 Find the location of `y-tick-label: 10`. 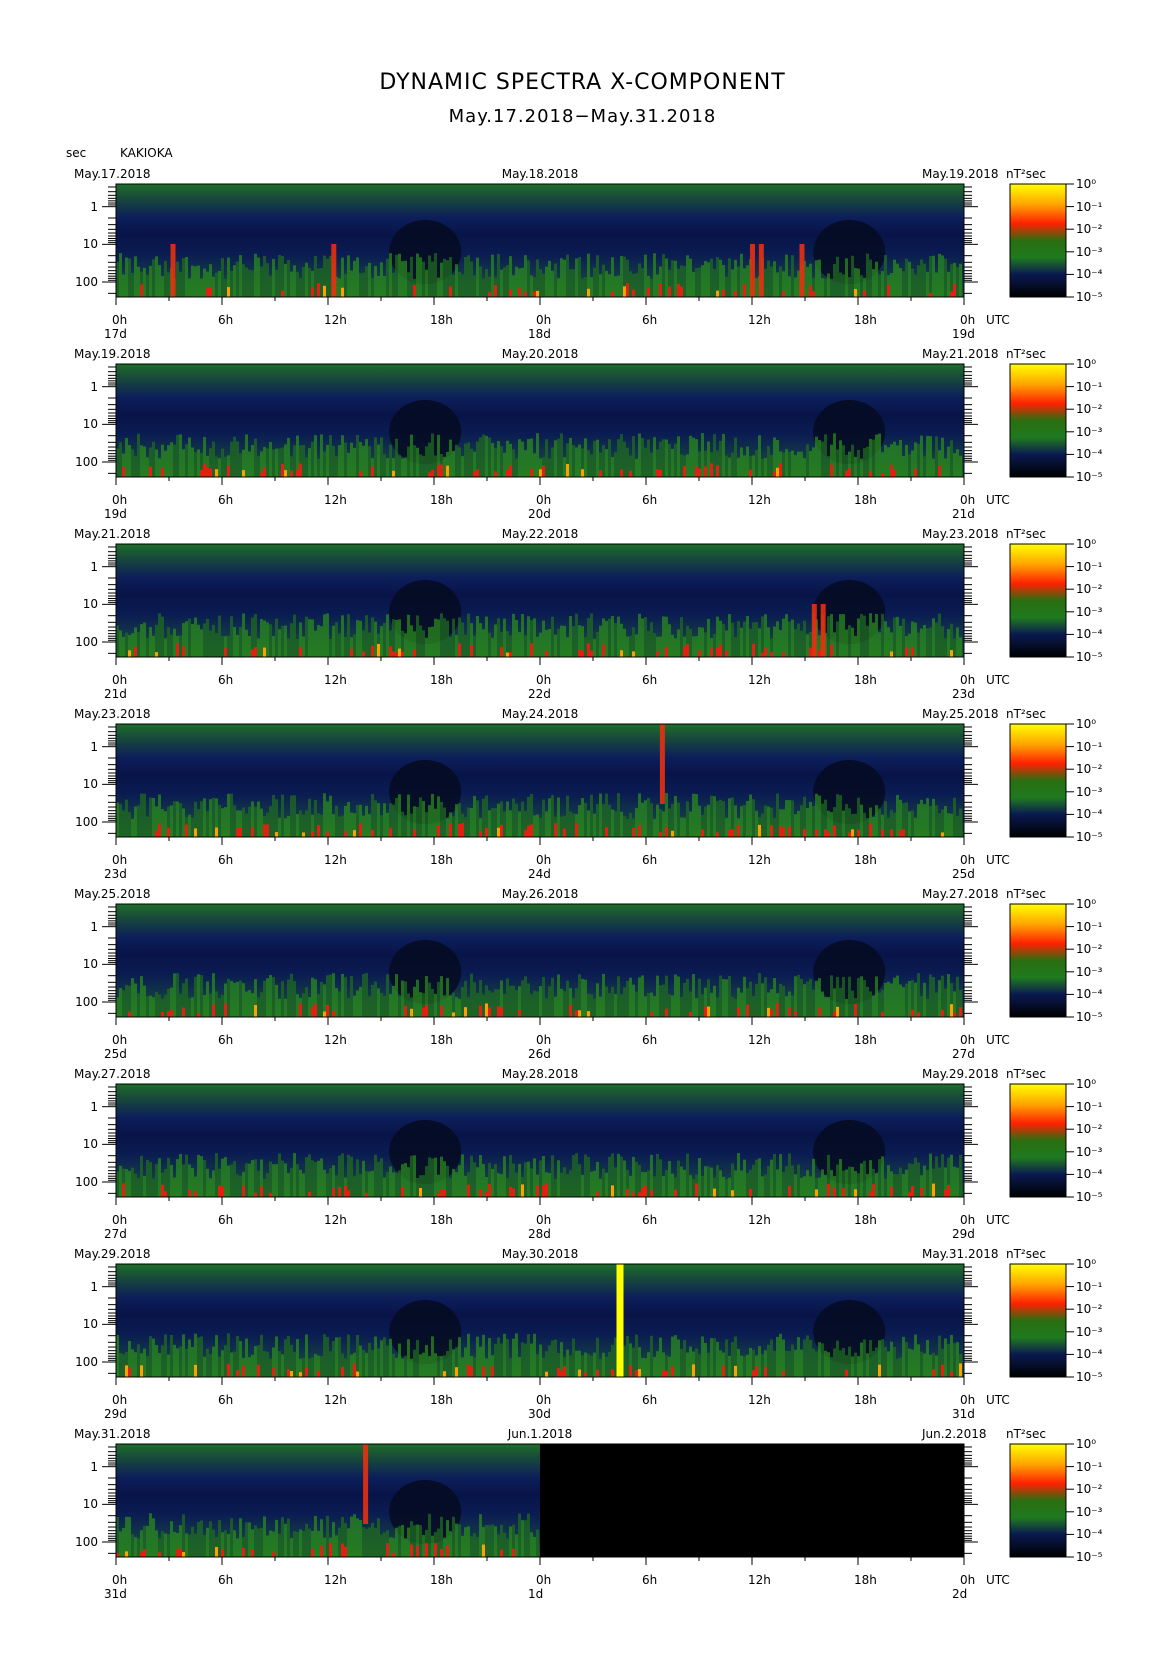

y-tick-label: 10 is located at coordinates (90, 1504).